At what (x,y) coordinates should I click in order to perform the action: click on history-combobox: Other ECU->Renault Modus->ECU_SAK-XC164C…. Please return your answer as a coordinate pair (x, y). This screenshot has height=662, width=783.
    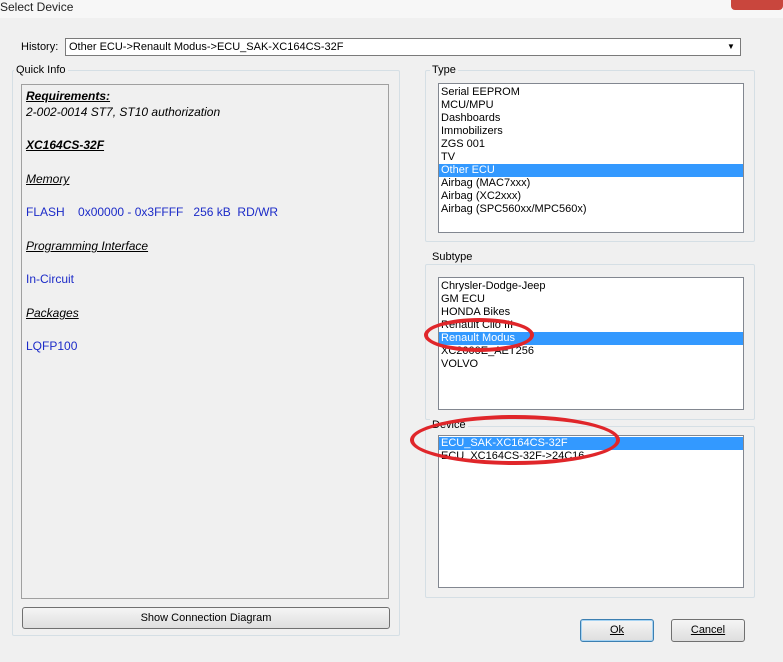
    Looking at the image, I should click on (403, 47).